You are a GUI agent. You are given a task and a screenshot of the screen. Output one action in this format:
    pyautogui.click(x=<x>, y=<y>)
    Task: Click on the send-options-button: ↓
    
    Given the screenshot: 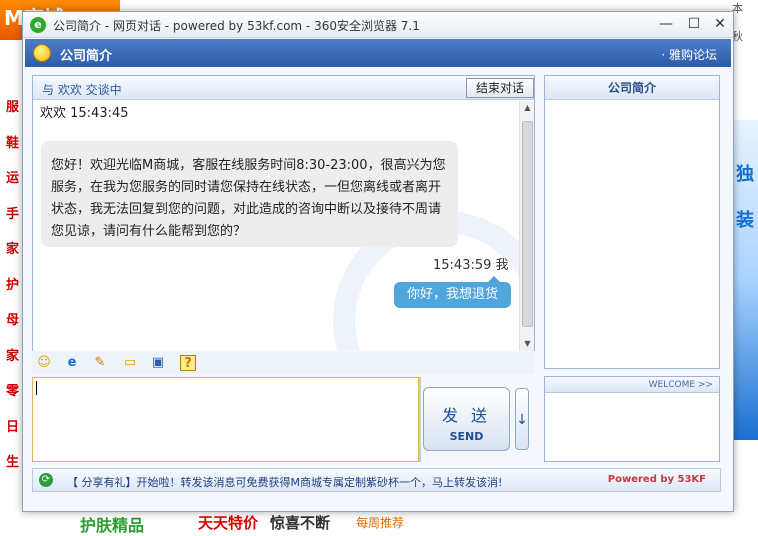 What is the action you would take?
    pyautogui.click(x=522, y=419)
    